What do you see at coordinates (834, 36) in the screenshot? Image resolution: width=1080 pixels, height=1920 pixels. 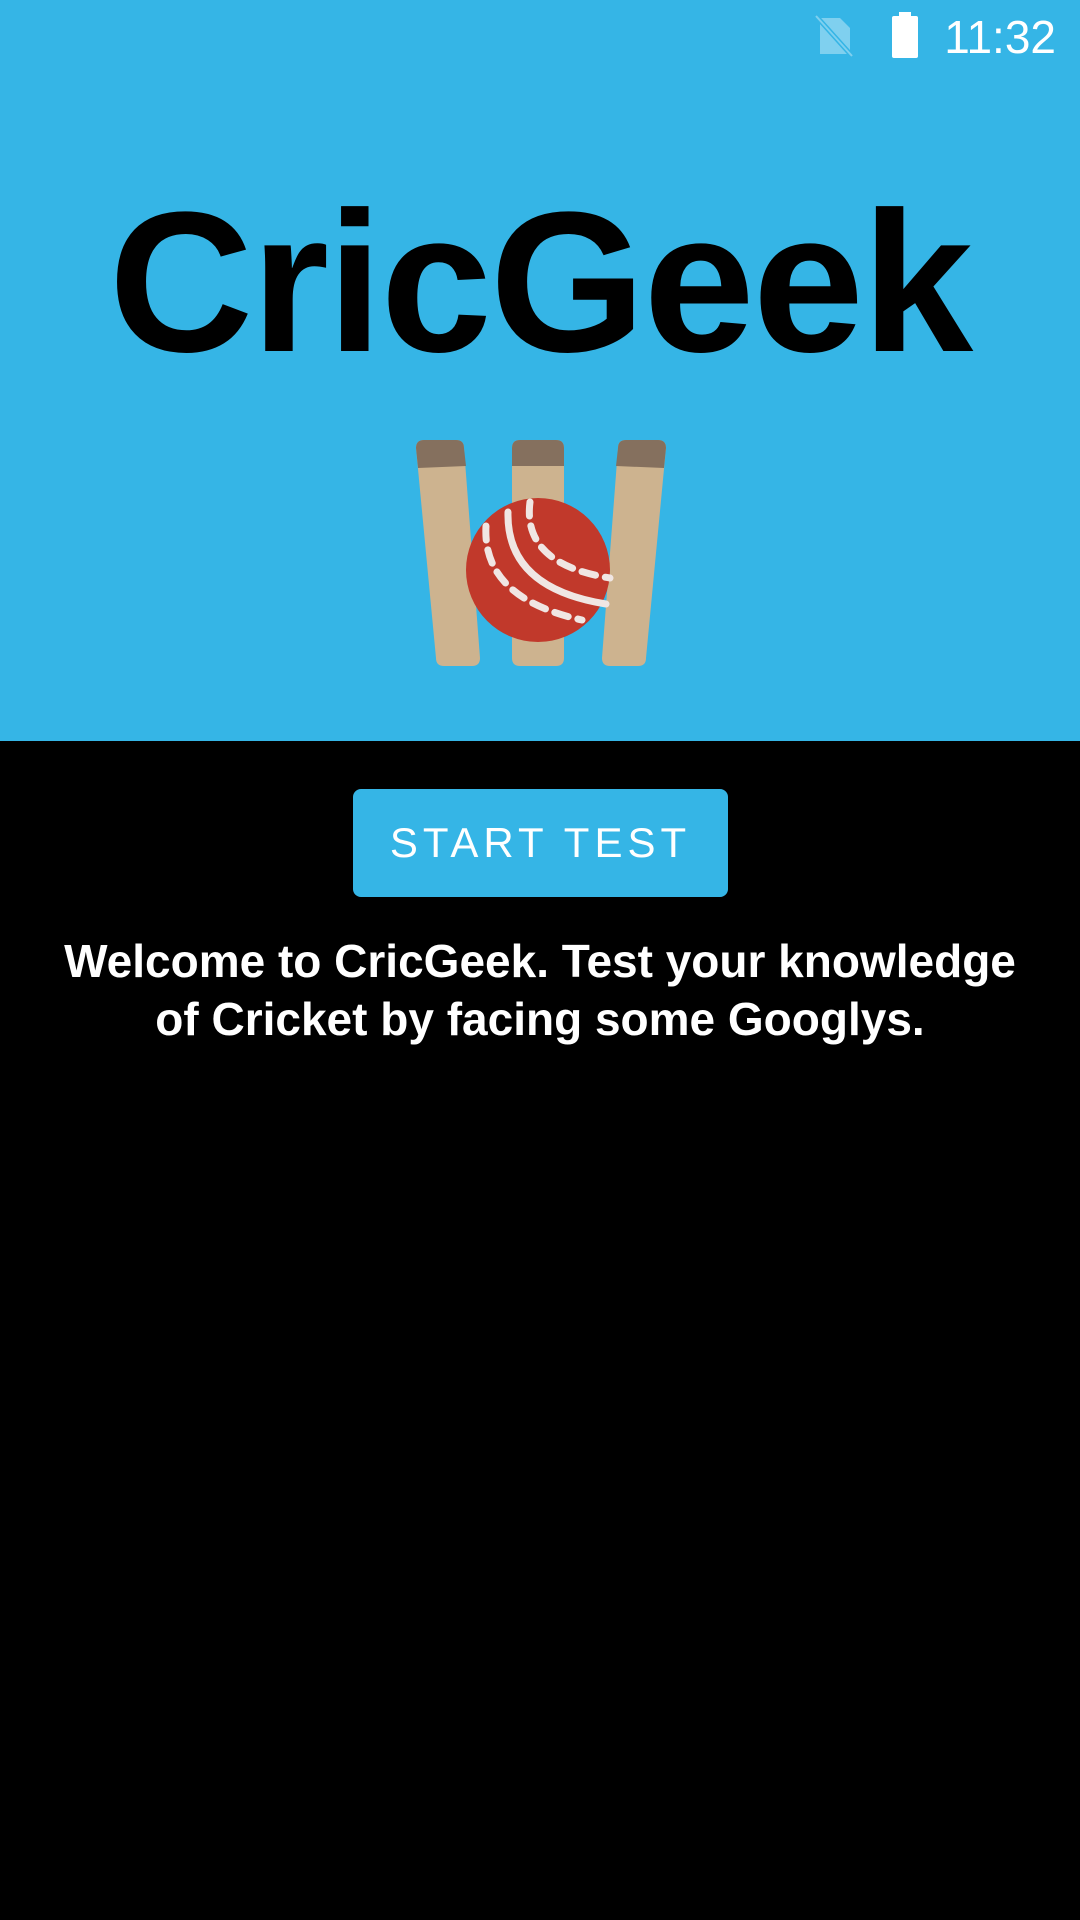 I see `no-sim-icon` at bounding box center [834, 36].